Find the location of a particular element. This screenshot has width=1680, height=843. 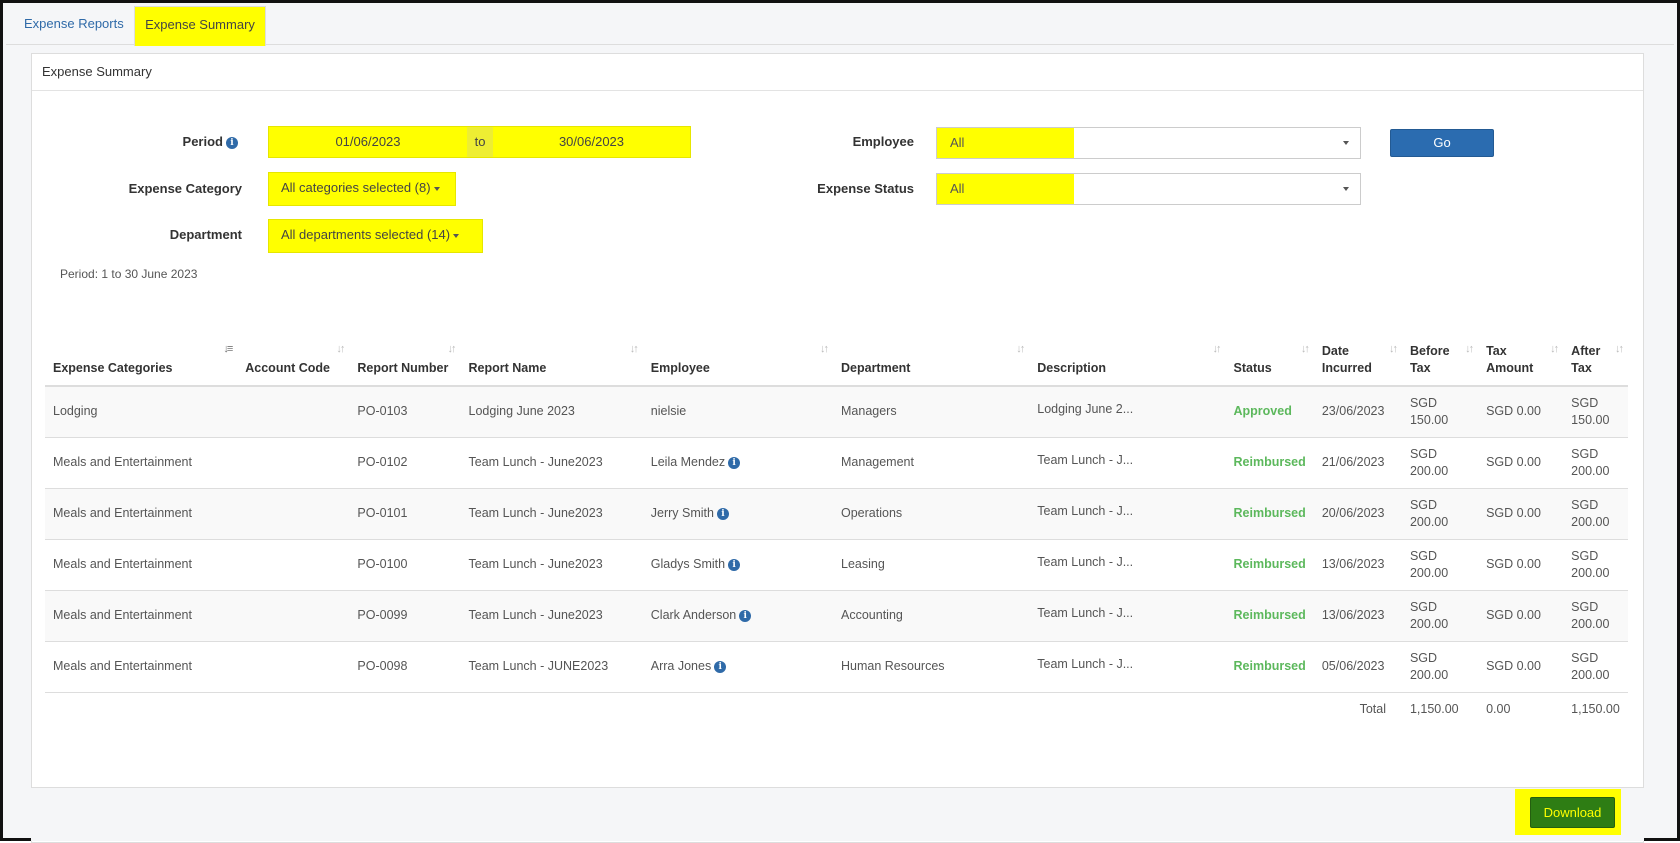

column-header: Employee ↓↑ is located at coordinates (737, 360).